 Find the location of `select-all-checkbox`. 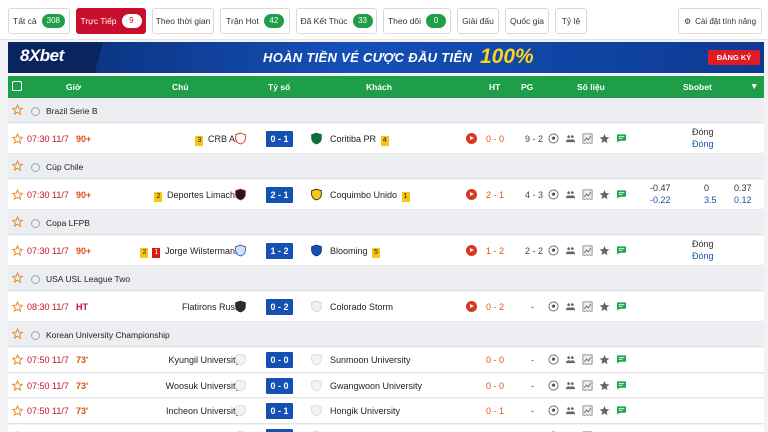

select-all-checkbox is located at coordinates (17, 86).